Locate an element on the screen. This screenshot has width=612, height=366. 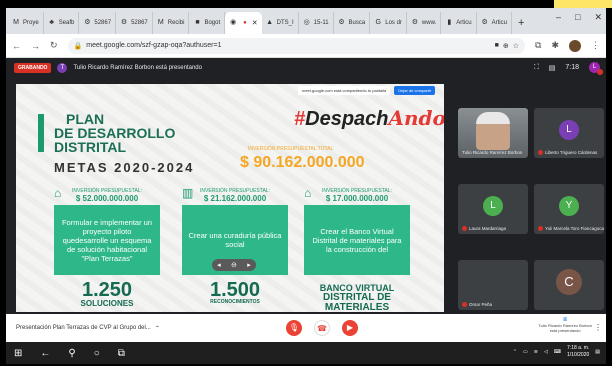
column-value: $ 52.000.000.000 is located at coordinates (107, 198).